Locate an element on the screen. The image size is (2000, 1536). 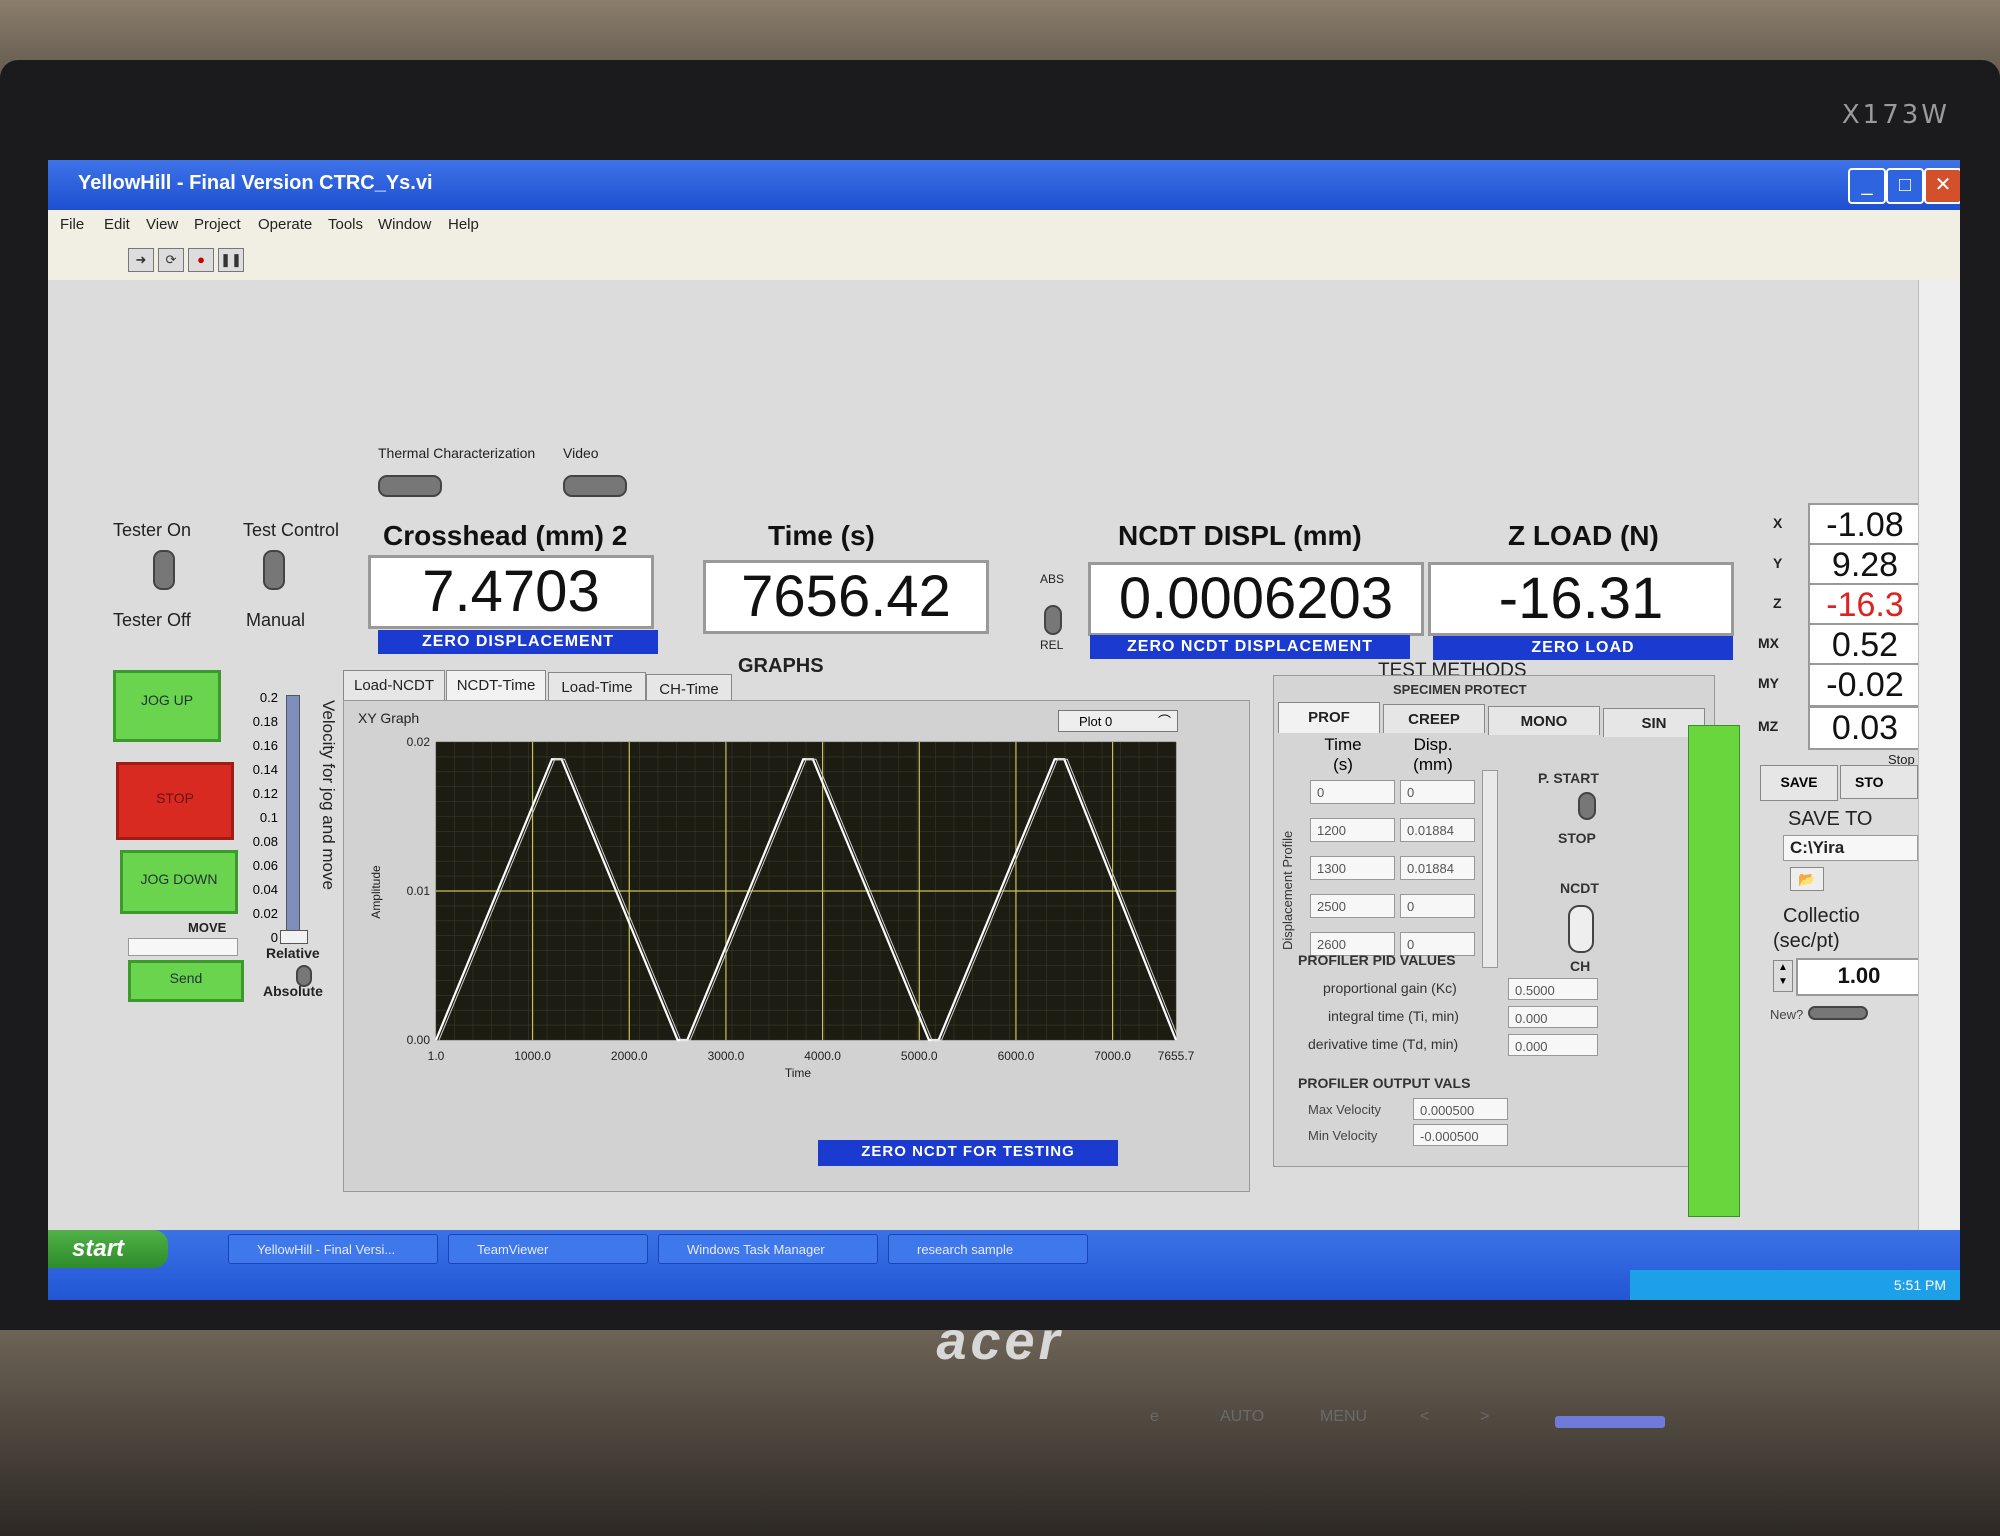
monitor-button-menu: MENU is located at coordinates (1343, 1417).